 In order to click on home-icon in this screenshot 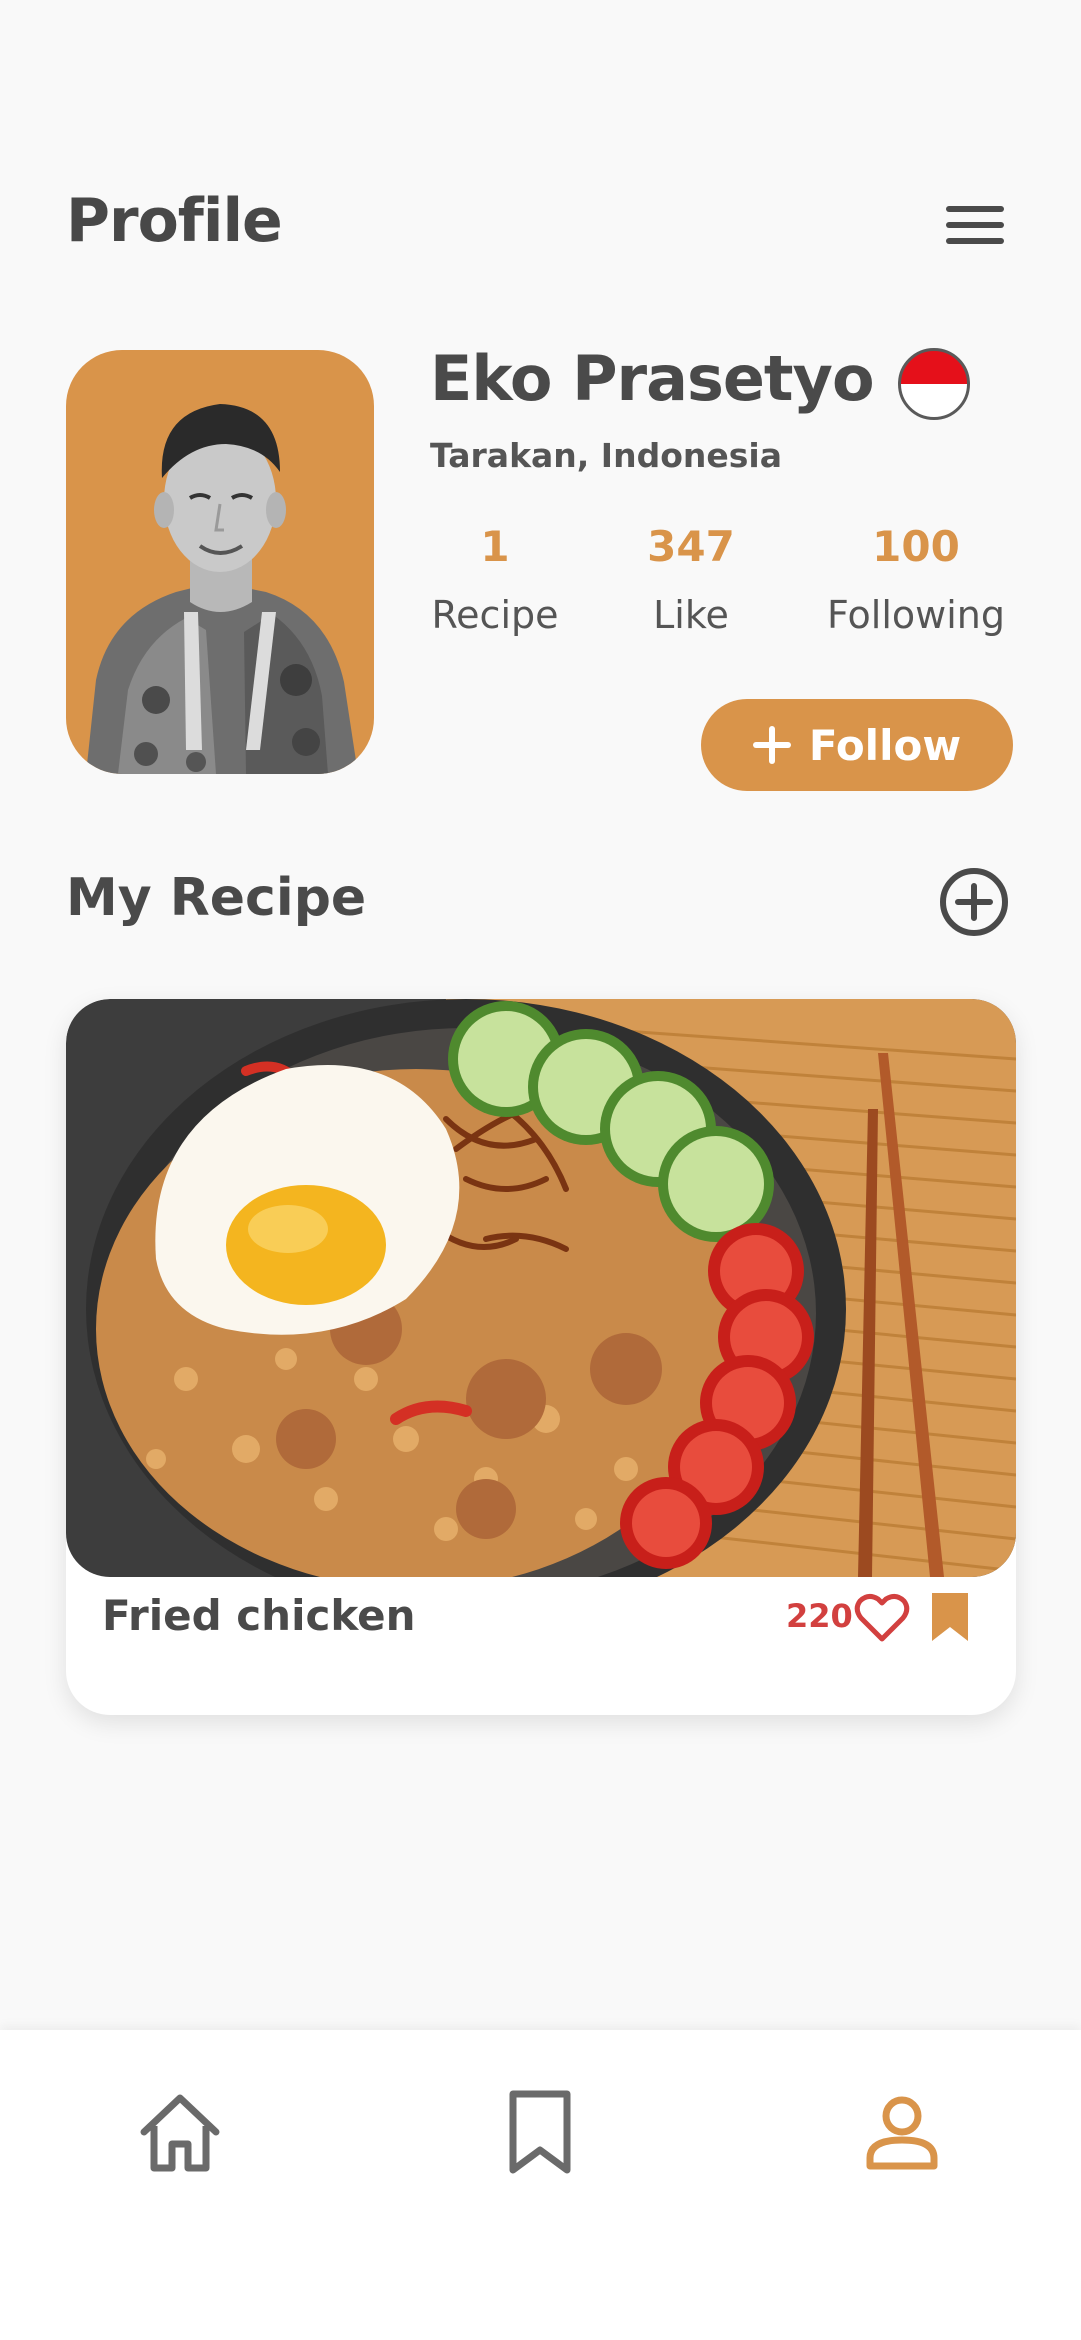, I will do `click(180, 2133)`.